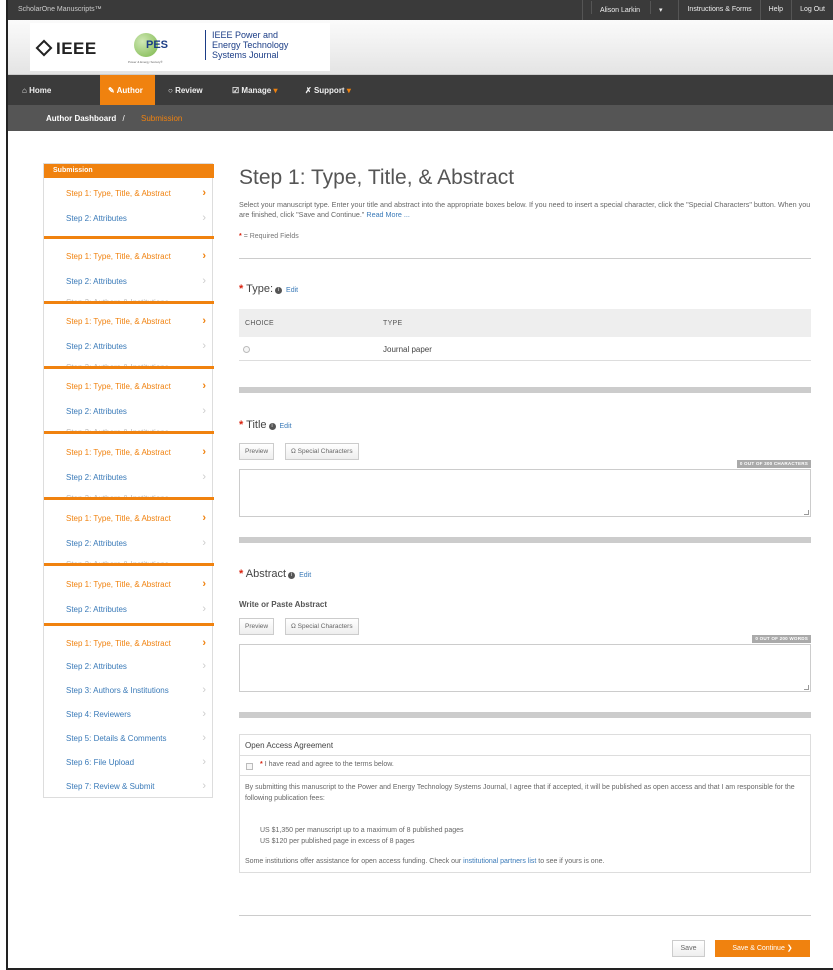 The height and width of the screenshot is (970, 833). What do you see at coordinates (619, 7) in the screenshot?
I see `user-name: Alison Larkin` at bounding box center [619, 7].